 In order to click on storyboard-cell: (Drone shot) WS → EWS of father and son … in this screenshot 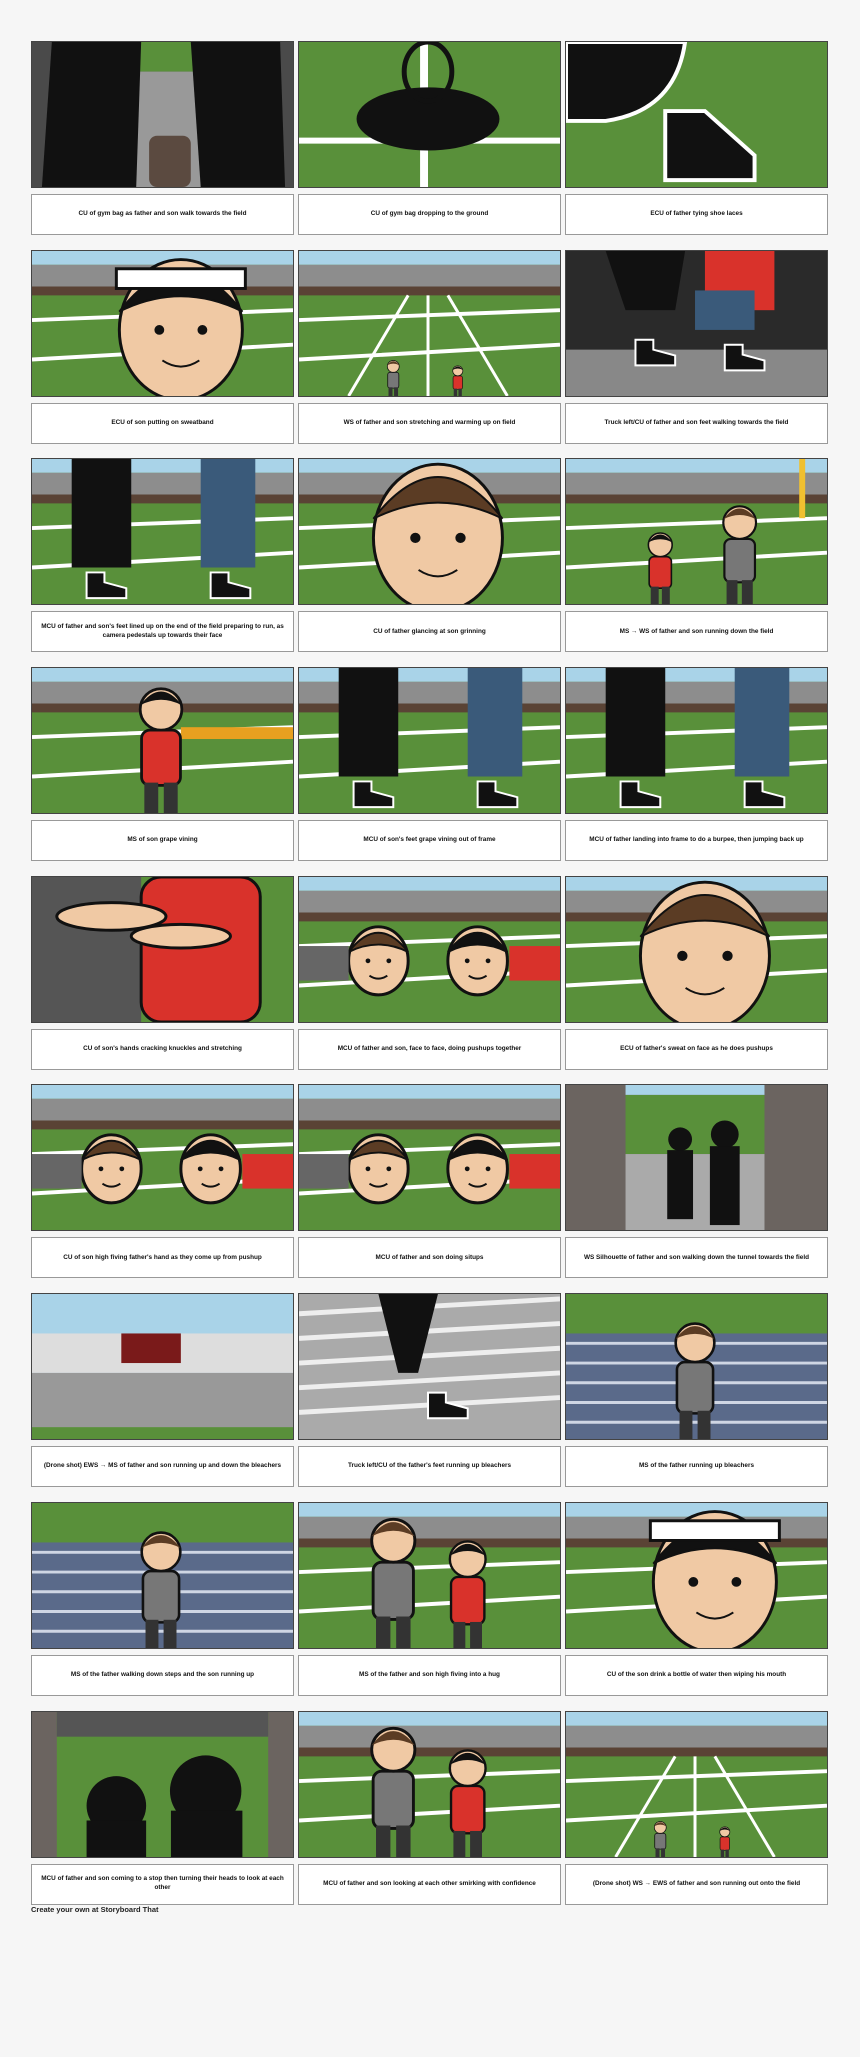, I will do `click(696, 1813)`.